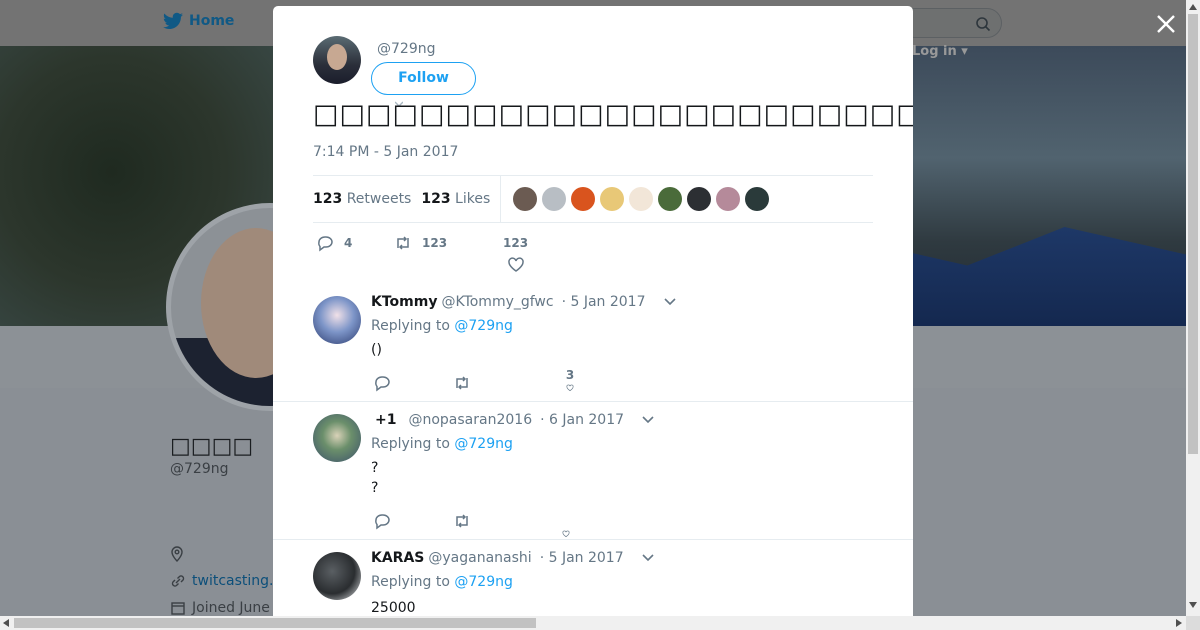  Describe the element at coordinates (173, 20) in the screenshot. I see `twitter-bird-icon` at that location.